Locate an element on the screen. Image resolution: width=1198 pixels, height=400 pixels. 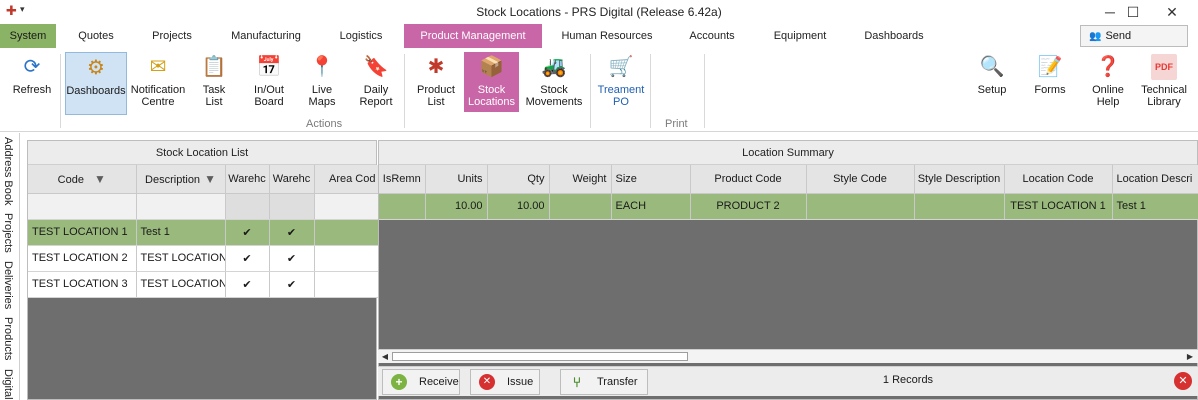
group-label-actions: Actions is located at coordinates (324, 124).